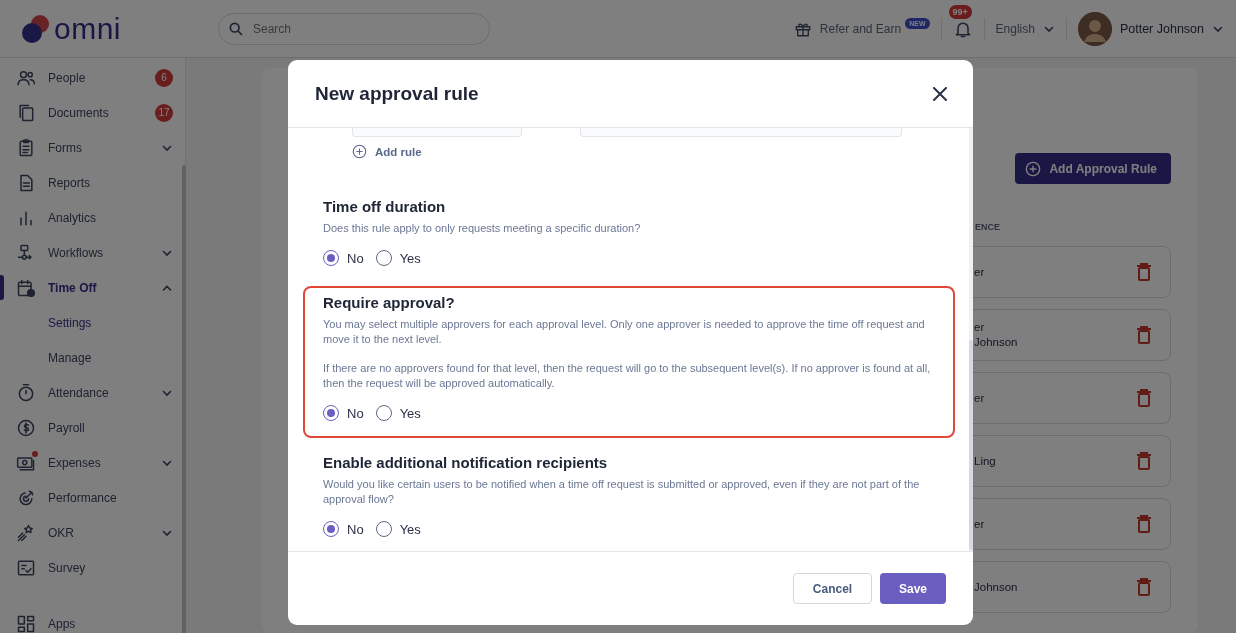 The image size is (1236, 633). What do you see at coordinates (92, 147) in the screenshot?
I see `sidebar-item: Forms` at bounding box center [92, 147].